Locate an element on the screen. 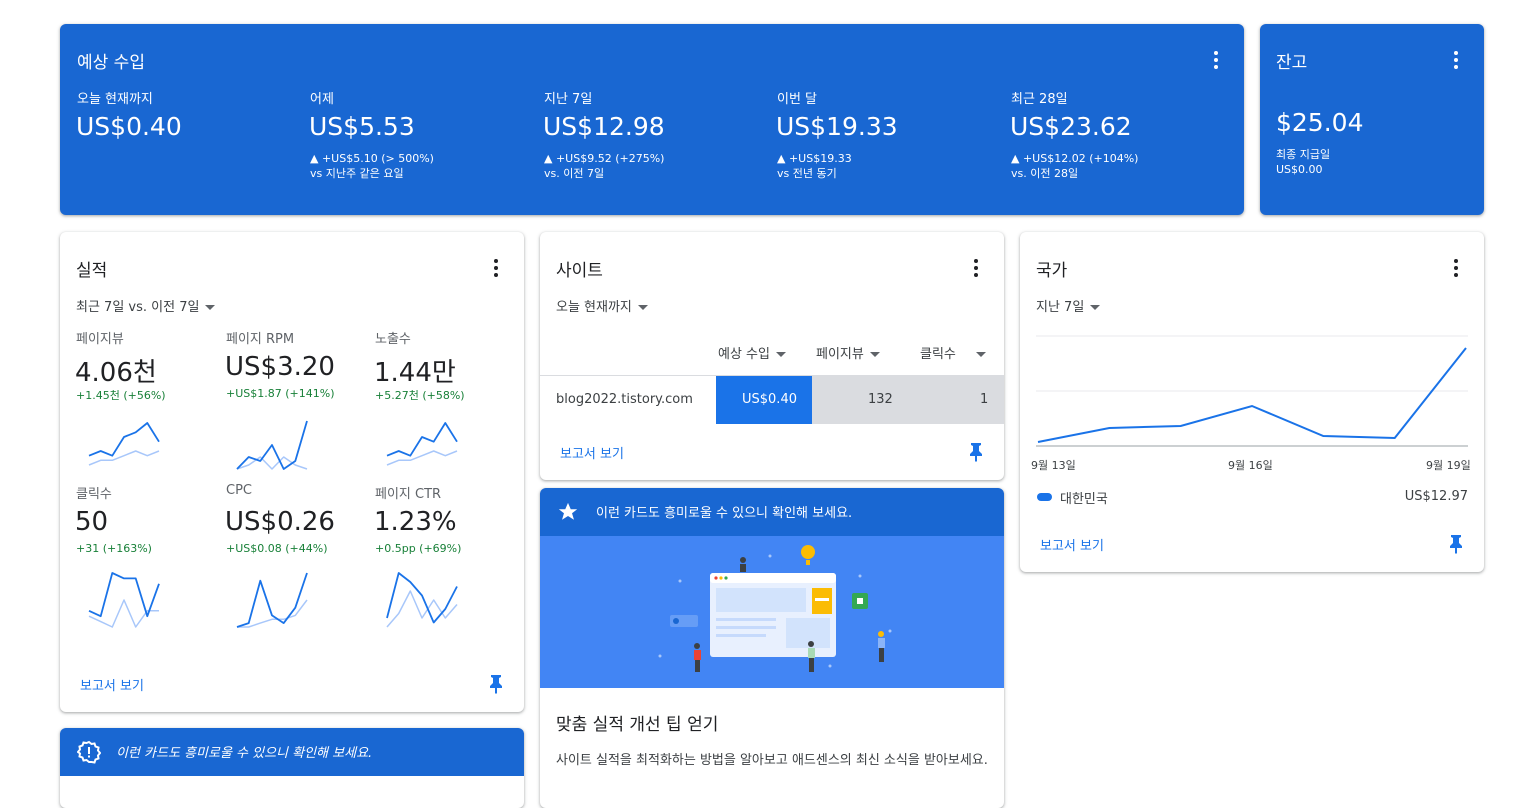 This screenshot has width=1515, height=808. column-header-label: 클릭수 is located at coordinates (938, 354).